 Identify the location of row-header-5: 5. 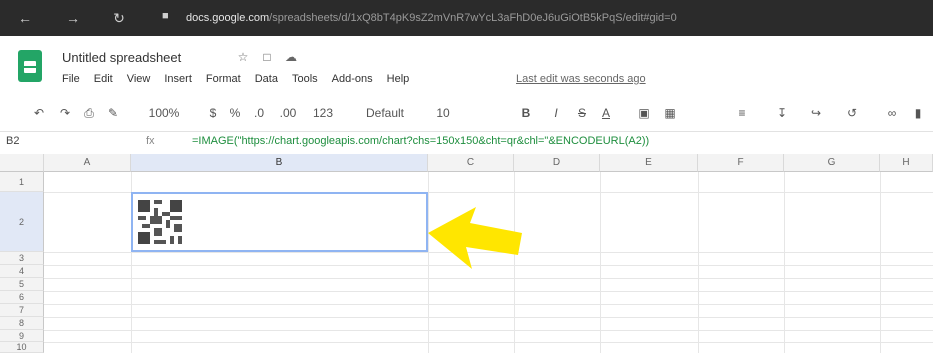
(22, 284).